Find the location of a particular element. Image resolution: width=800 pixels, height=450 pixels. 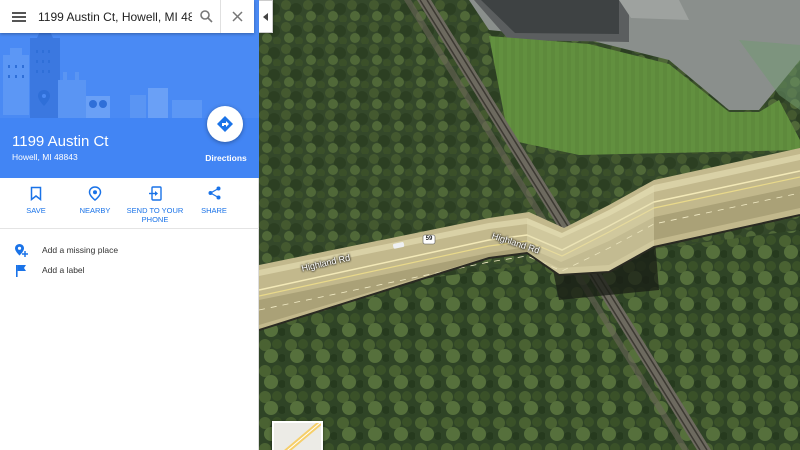

add-label-label: Add a label is located at coordinates (63, 270).